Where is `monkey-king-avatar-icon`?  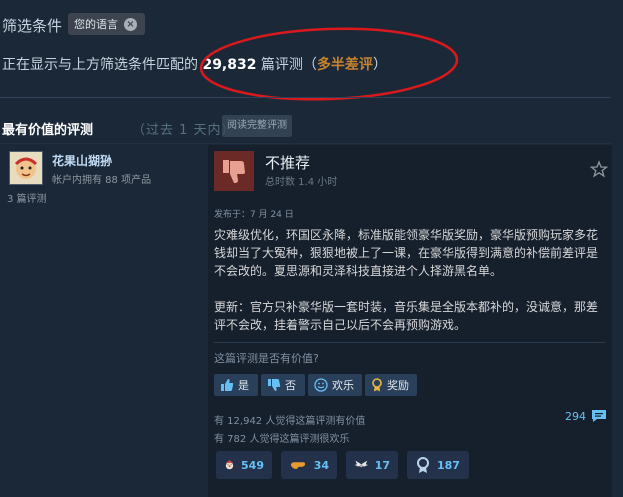 monkey-king-avatar-icon is located at coordinates (26, 168).